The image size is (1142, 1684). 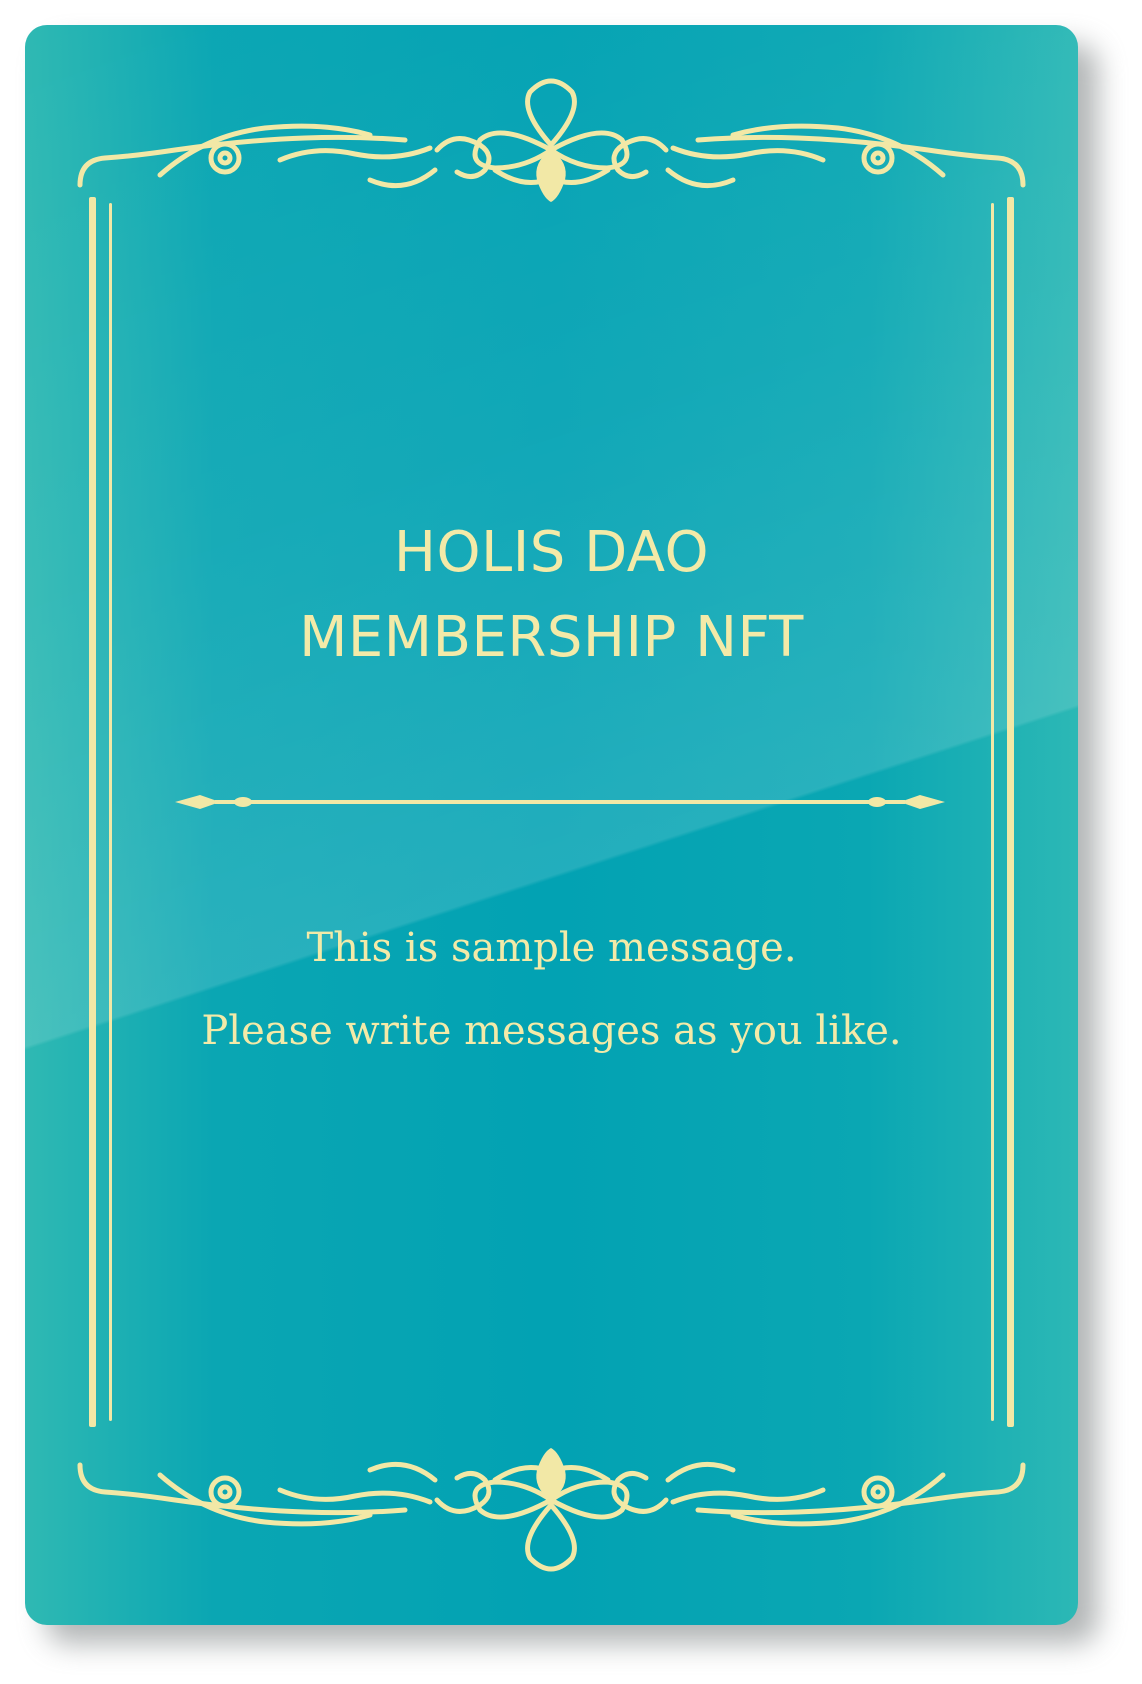 I want to click on frame-line-left-outer, so click(x=92, y=812).